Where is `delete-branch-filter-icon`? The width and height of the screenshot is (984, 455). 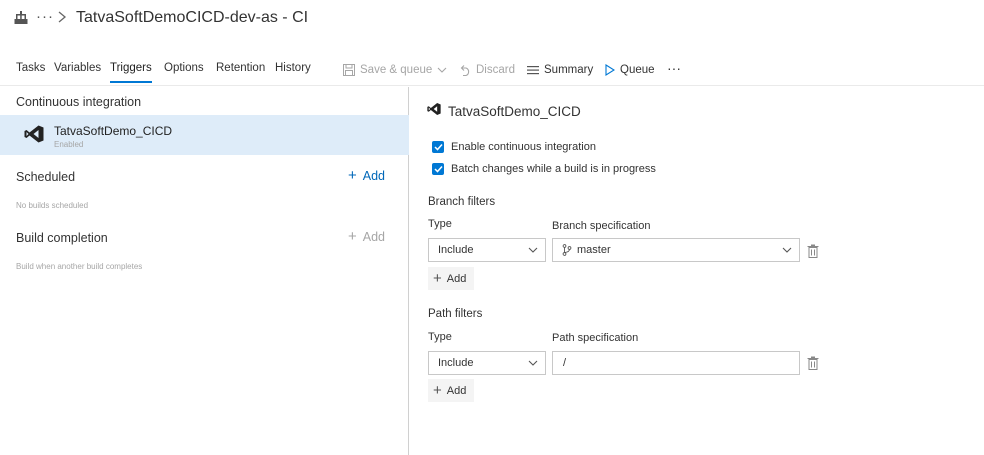 delete-branch-filter-icon is located at coordinates (813, 251).